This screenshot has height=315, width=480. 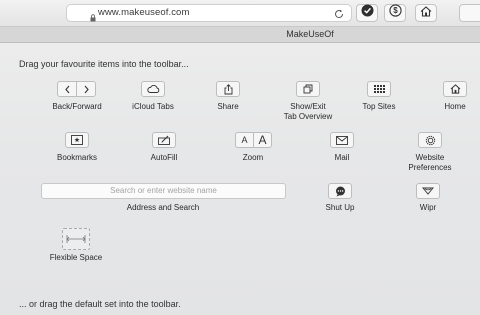 I want to click on zoom-in-icon: A, so click(x=262, y=140).